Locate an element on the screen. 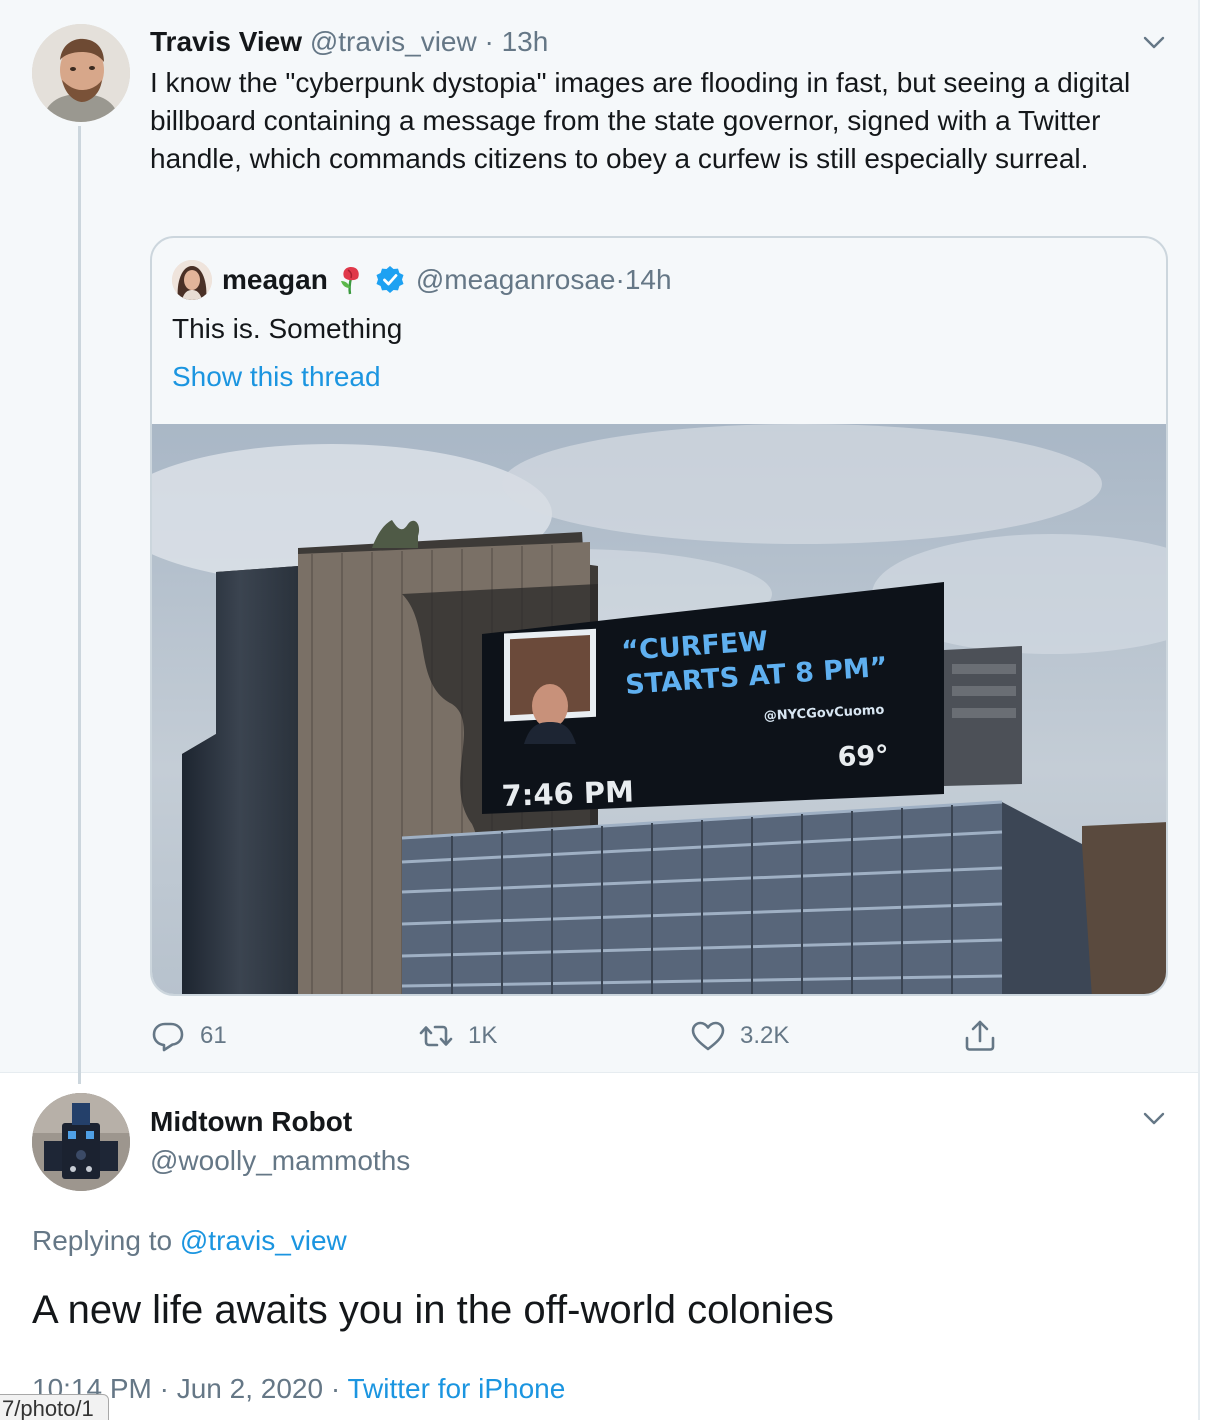 The width and height of the screenshot is (1230, 1420). quoted-tweet-header: meagan @meaganrosae · 14h is located at coordinates (422, 280).